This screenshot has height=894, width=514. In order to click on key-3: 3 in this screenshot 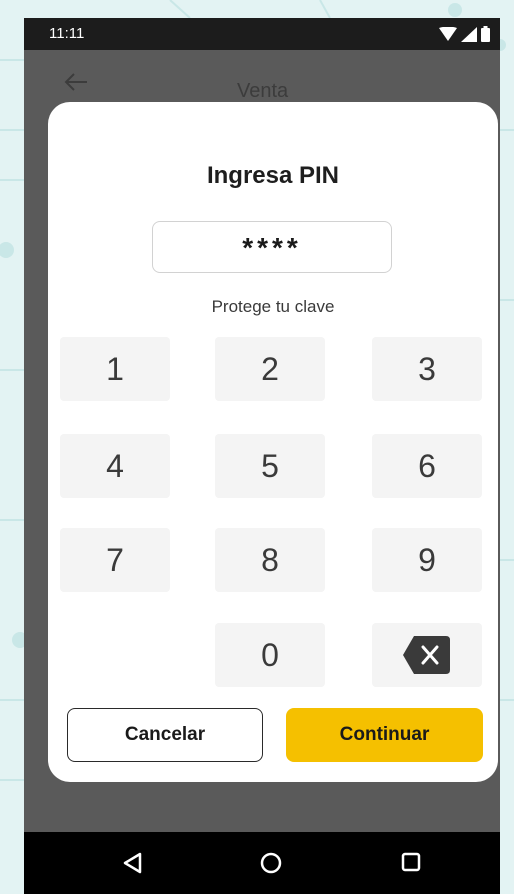, I will do `click(427, 369)`.